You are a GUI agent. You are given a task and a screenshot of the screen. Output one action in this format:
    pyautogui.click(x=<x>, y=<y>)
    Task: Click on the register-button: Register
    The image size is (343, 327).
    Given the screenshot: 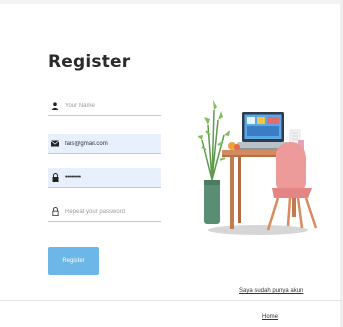 What is the action you would take?
    pyautogui.click(x=73, y=261)
    